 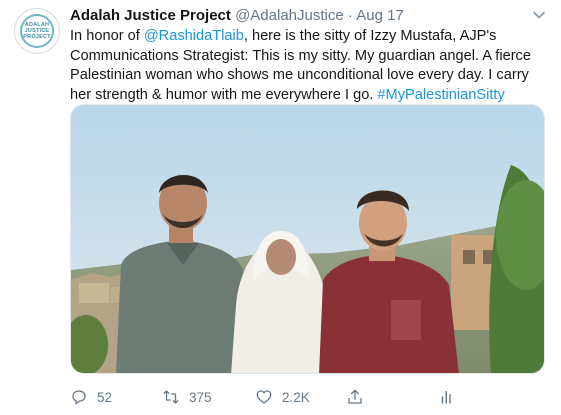 I want to click on share-icon, so click(x=355, y=396).